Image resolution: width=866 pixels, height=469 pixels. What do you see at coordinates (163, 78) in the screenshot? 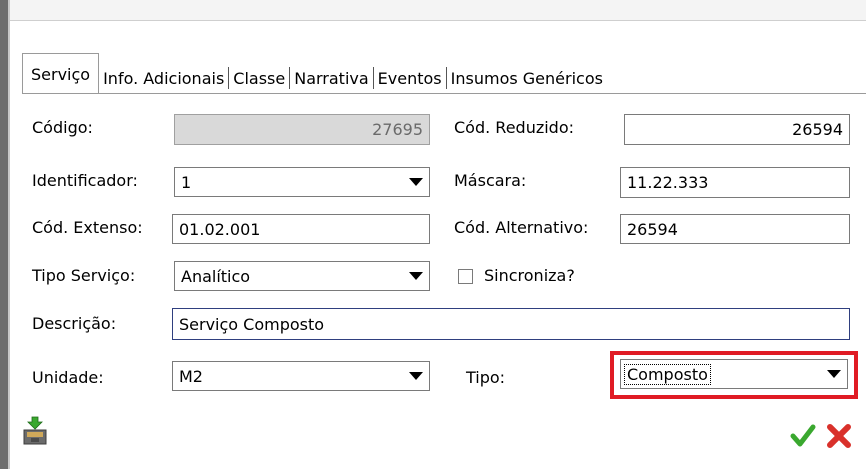
I see `tab-info-adicionais: Info. Adicionais` at bounding box center [163, 78].